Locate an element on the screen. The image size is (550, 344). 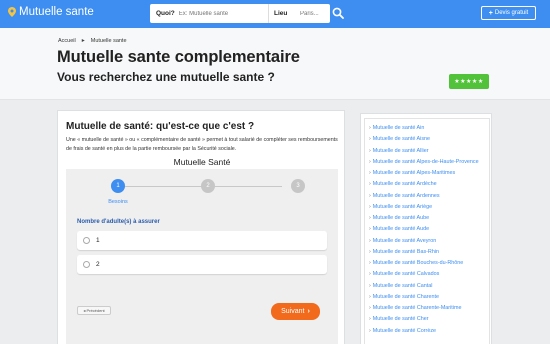
sidebar-department-link: › Mutuelle de santé Bas-Rhin is located at coordinates (404, 252).